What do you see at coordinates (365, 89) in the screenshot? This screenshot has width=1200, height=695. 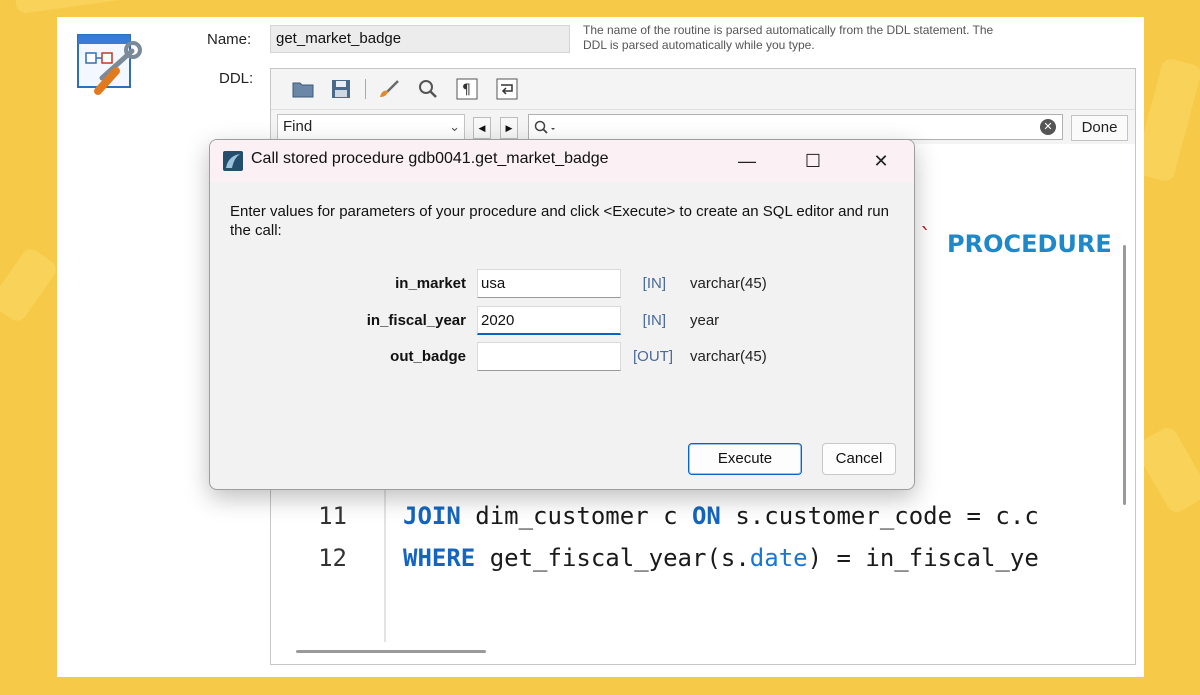 I see `toolbar-separator` at bounding box center [365, 89].